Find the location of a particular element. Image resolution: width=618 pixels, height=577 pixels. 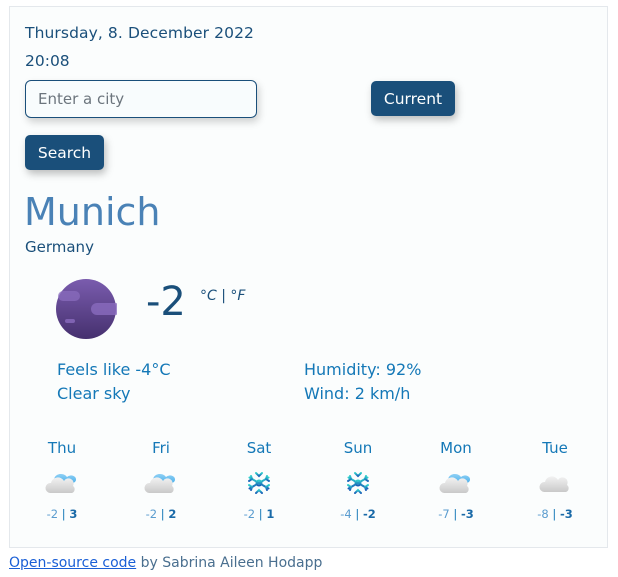

forecast-day-name: Sat is located at coordinates (259, 448).